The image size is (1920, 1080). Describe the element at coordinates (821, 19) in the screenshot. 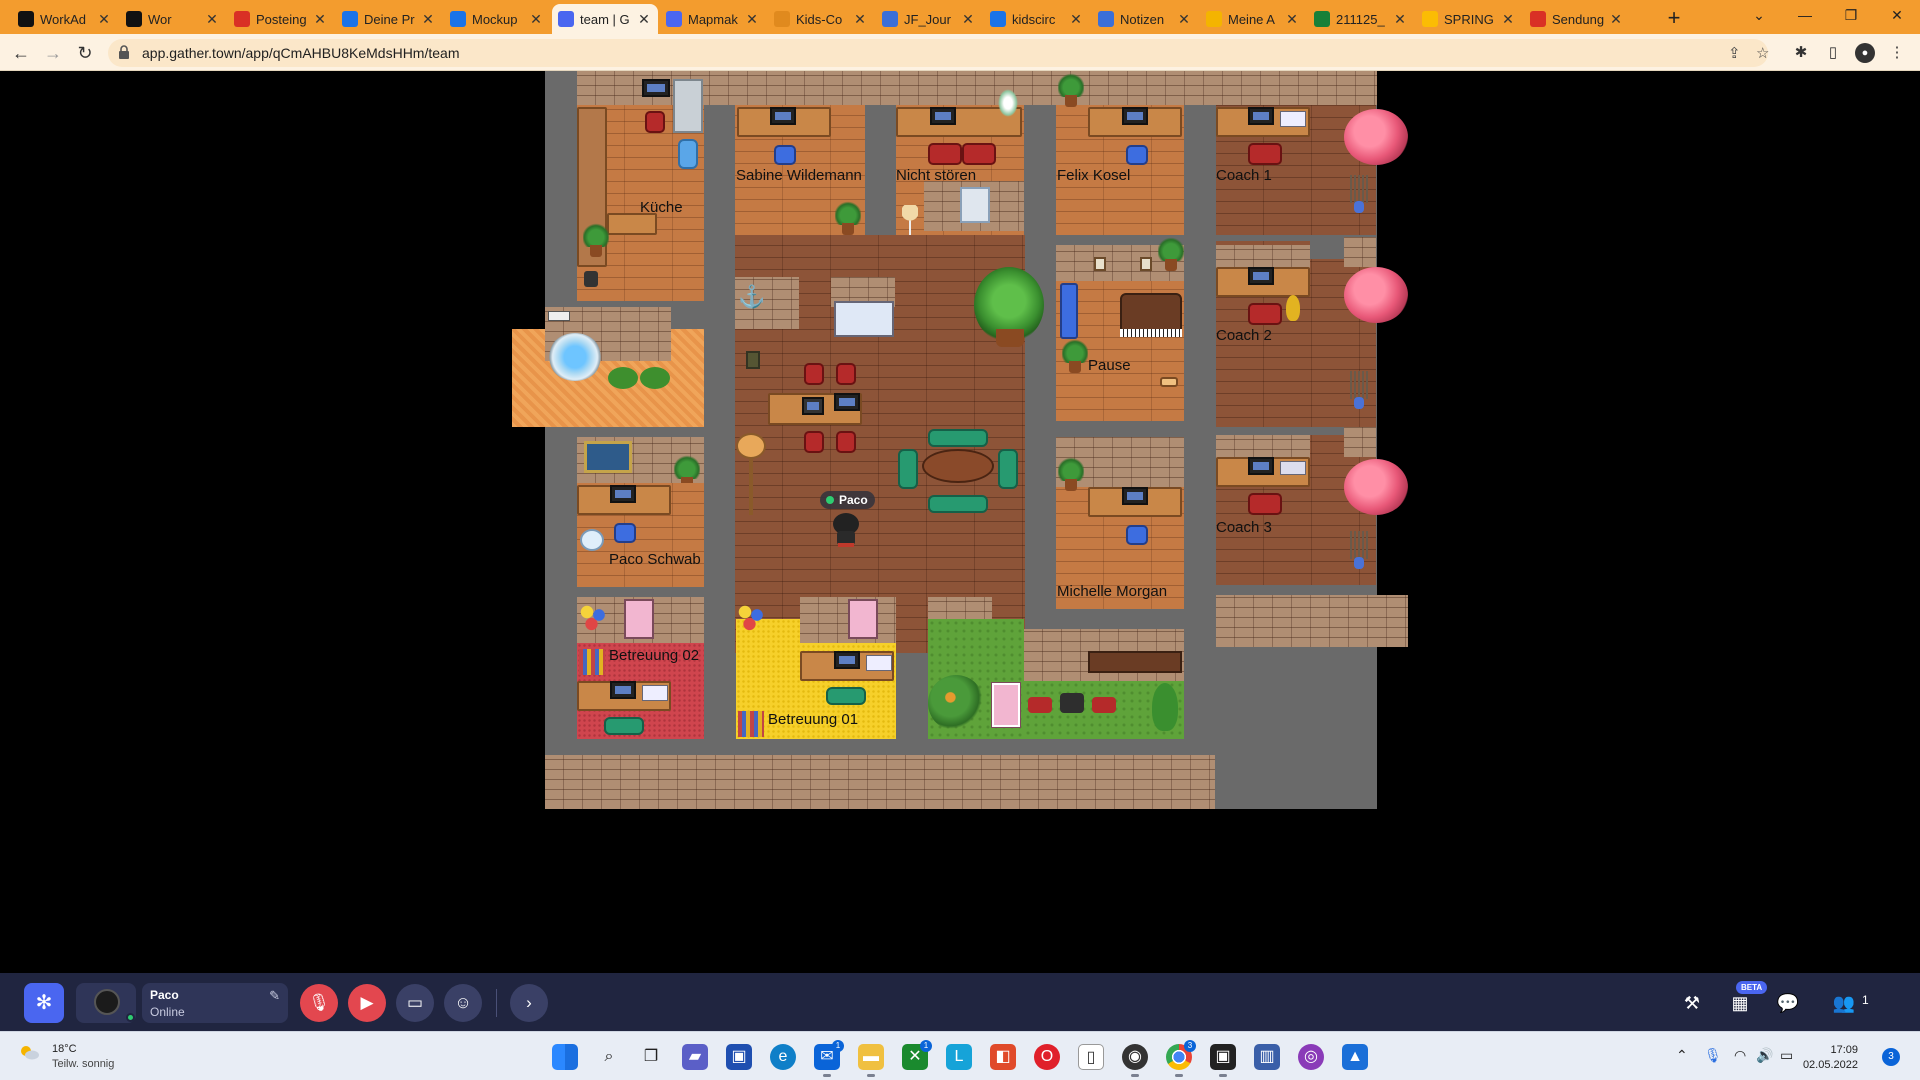

I see `browser-tab: Kids-Co ✕` at that location.